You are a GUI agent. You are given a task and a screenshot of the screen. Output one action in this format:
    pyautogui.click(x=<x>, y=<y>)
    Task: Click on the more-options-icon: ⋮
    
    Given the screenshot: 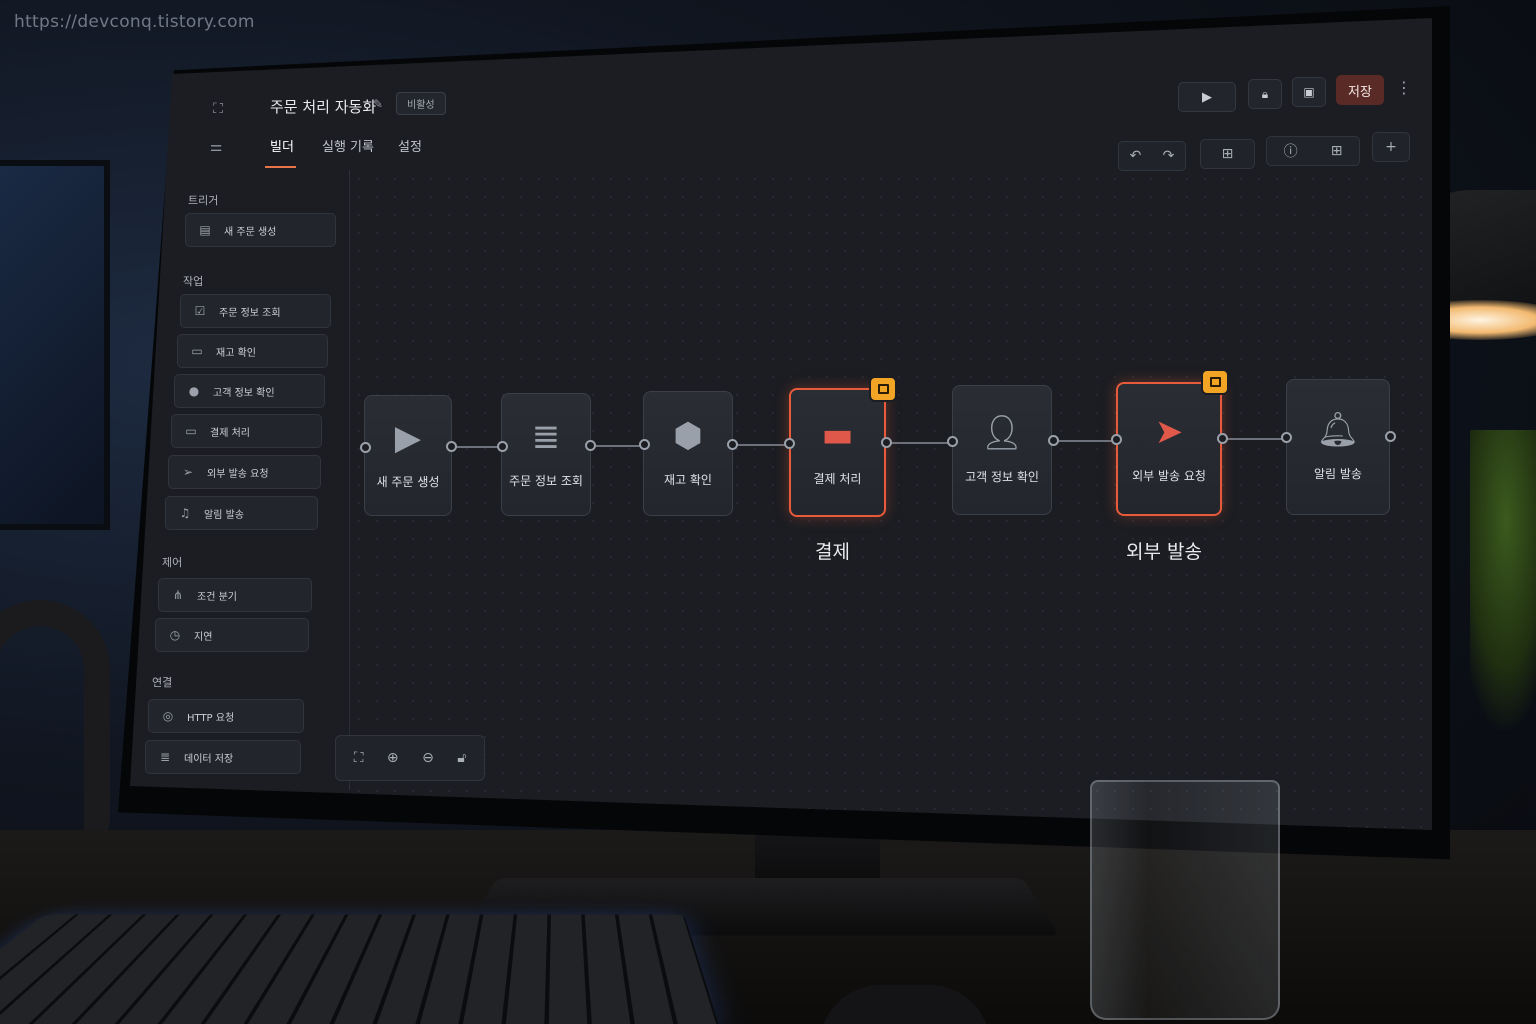 What is the action you would take?
    pyautogui.click(x=1404, y=87)
    